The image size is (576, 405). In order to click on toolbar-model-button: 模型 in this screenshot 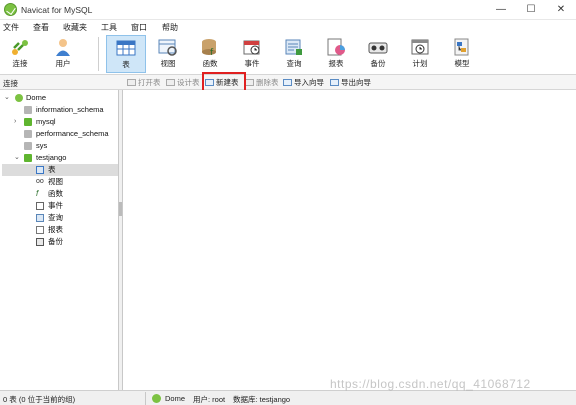, I will do `click(462, 54)`.